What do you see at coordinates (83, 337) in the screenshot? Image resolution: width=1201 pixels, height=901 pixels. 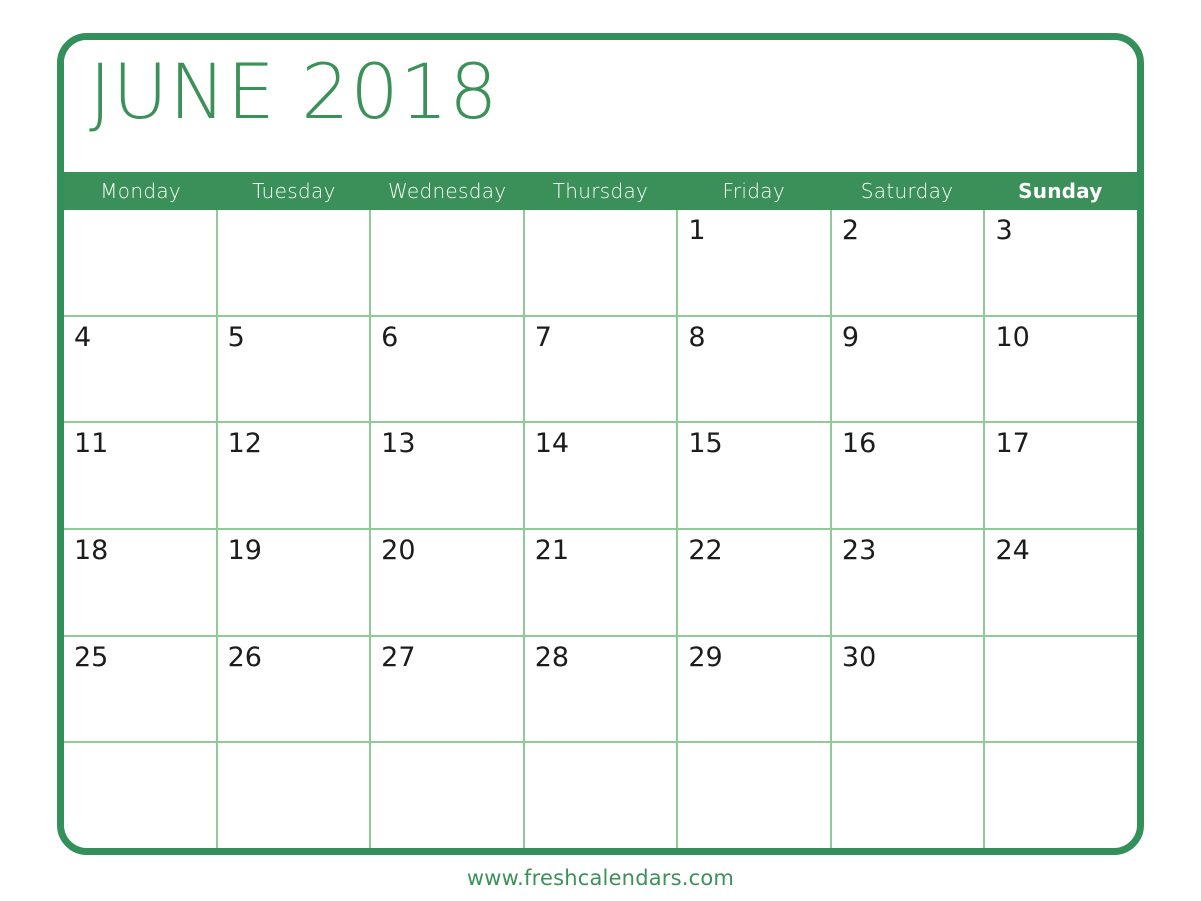 I see `day-number: 4` at bounding box center [83, 337].